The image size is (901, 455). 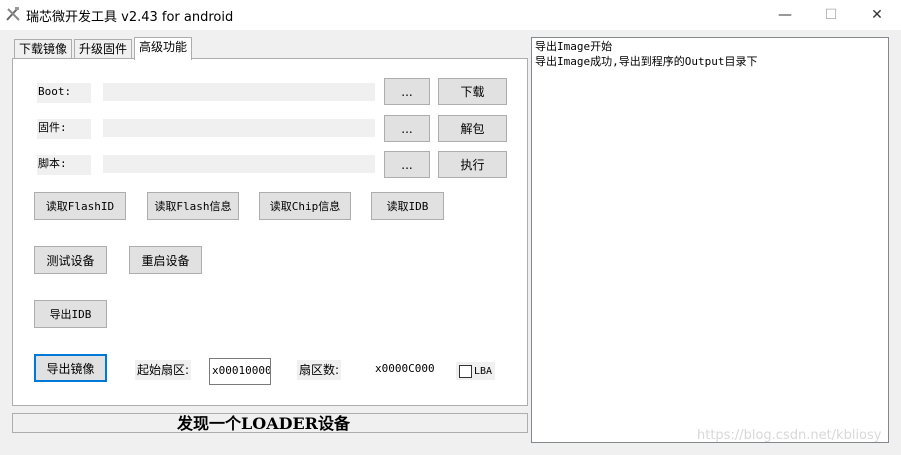 What do you see at coordinates (70, 260) in the screenshot?
I see `test-device-button: 测试设备` at bounding box center [70, 260].